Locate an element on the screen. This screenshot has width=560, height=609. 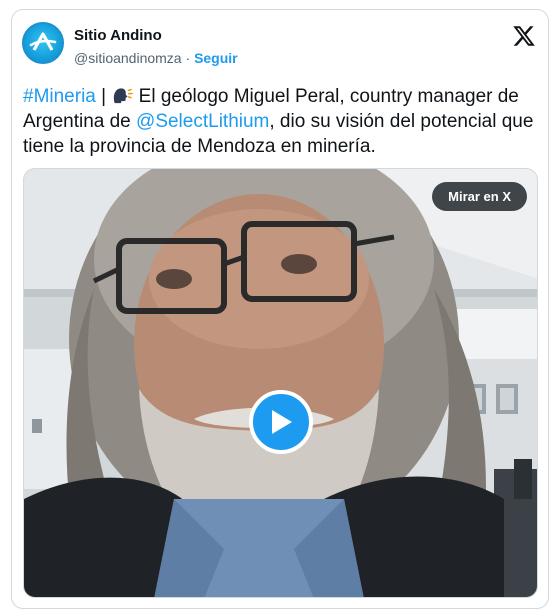
account-name: Sitio Andino is located at coordinates (118, 35).